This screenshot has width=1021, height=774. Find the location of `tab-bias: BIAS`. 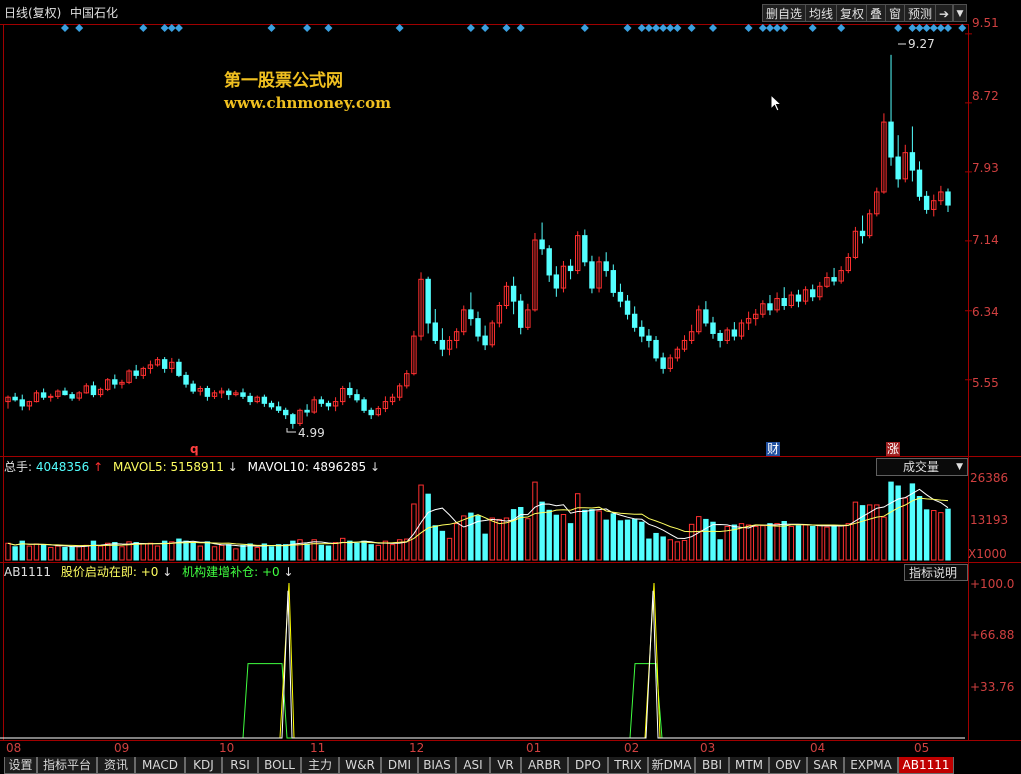

tab-bias: BIAS is located at coordinates (437, 765).